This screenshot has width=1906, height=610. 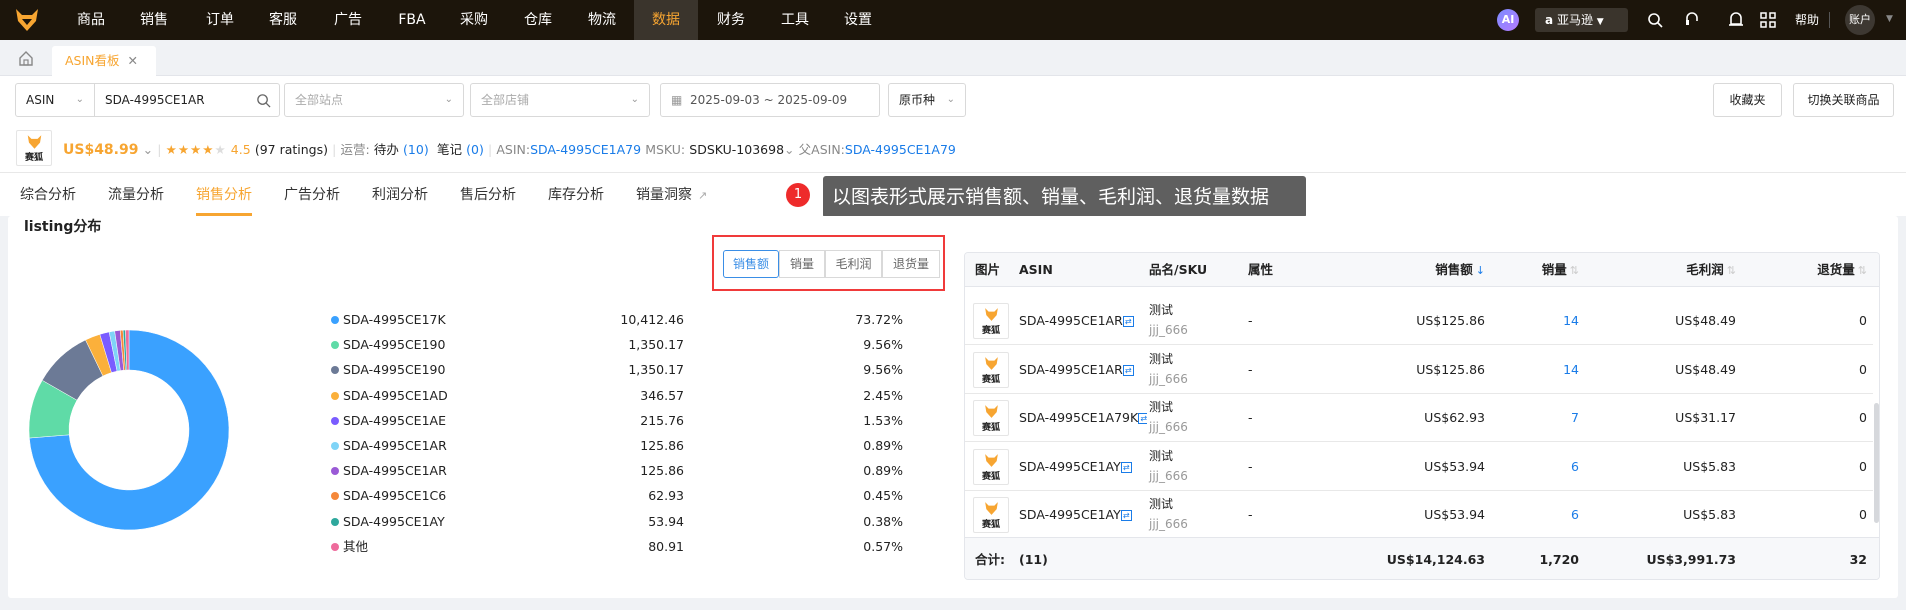 I want to click on account-caret-icon: ▼, so click(x=1889, y=19).